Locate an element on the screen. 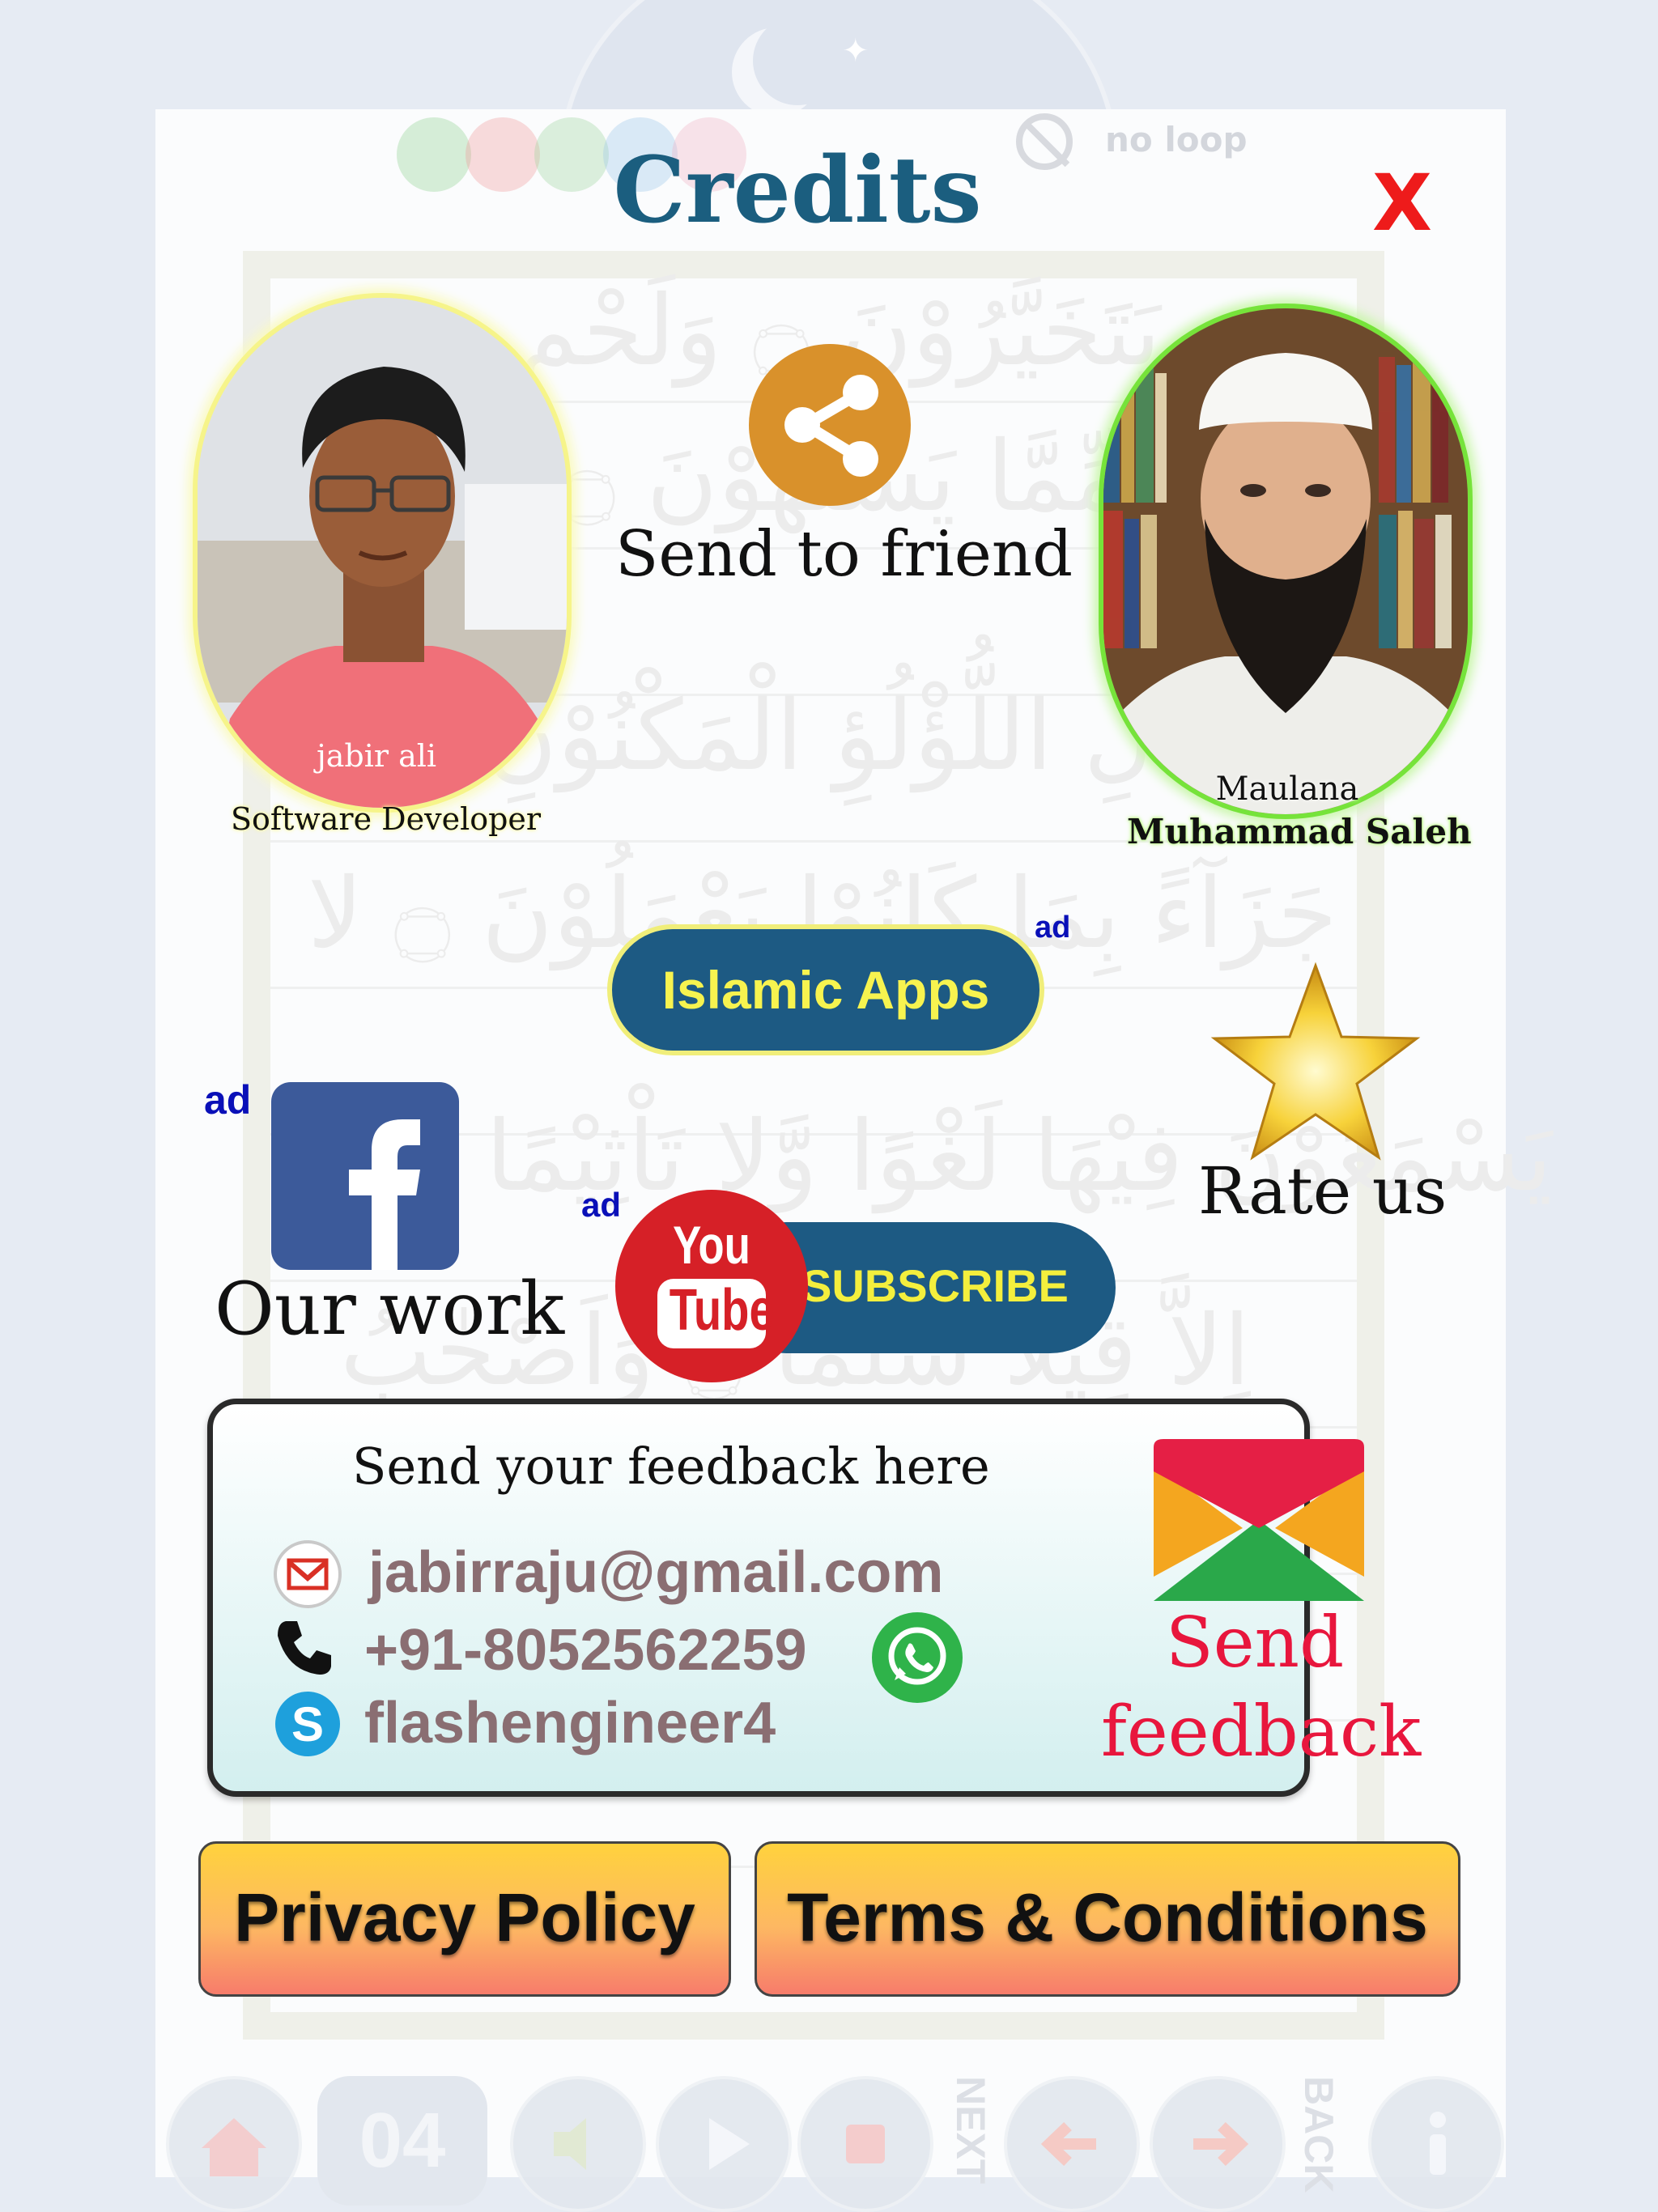 The image size is (1658, 2212). scholar-photo is located at coordinates (1286, 561).